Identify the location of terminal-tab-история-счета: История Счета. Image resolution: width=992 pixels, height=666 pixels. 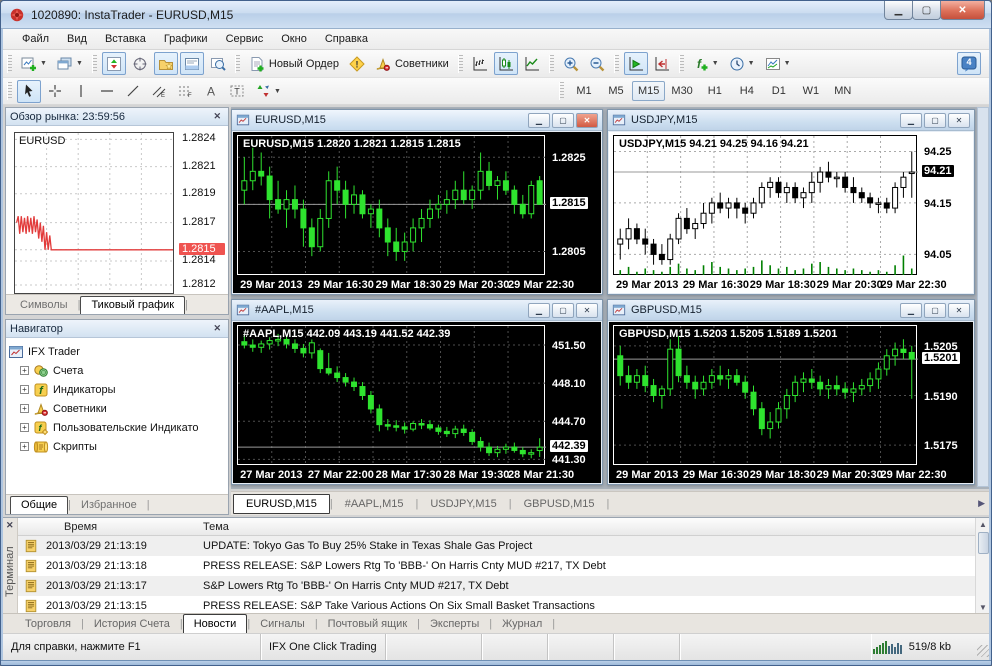
(132, 624).